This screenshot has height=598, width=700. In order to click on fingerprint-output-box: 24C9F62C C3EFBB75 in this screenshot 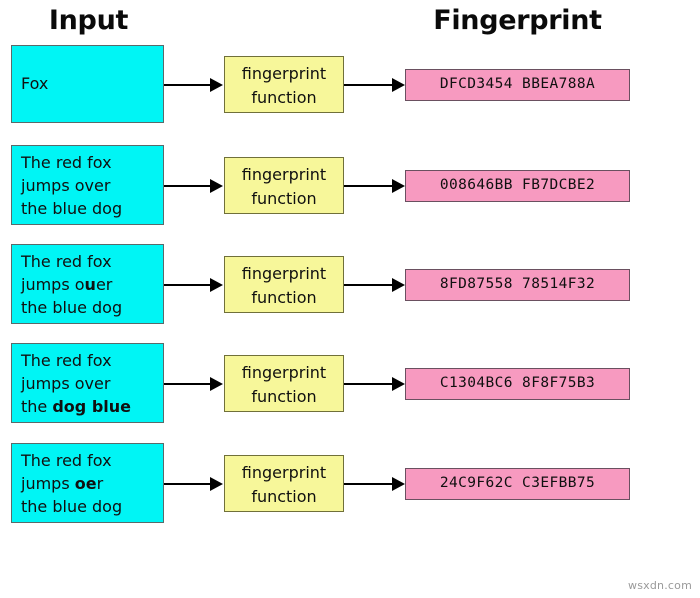, I will do `click(517, 484)`.